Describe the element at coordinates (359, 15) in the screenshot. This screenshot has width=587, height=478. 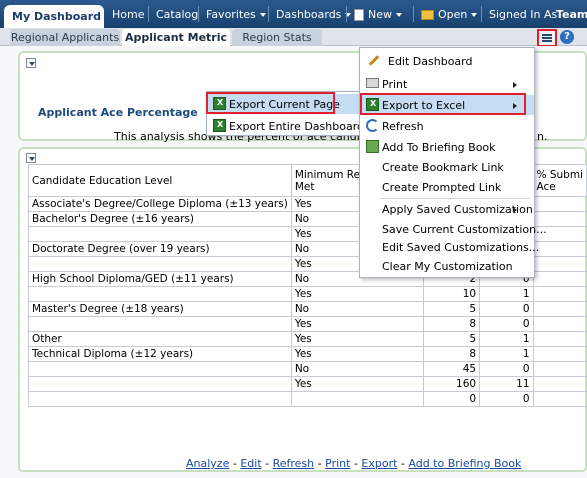
I see `new-document-icon` at that location.